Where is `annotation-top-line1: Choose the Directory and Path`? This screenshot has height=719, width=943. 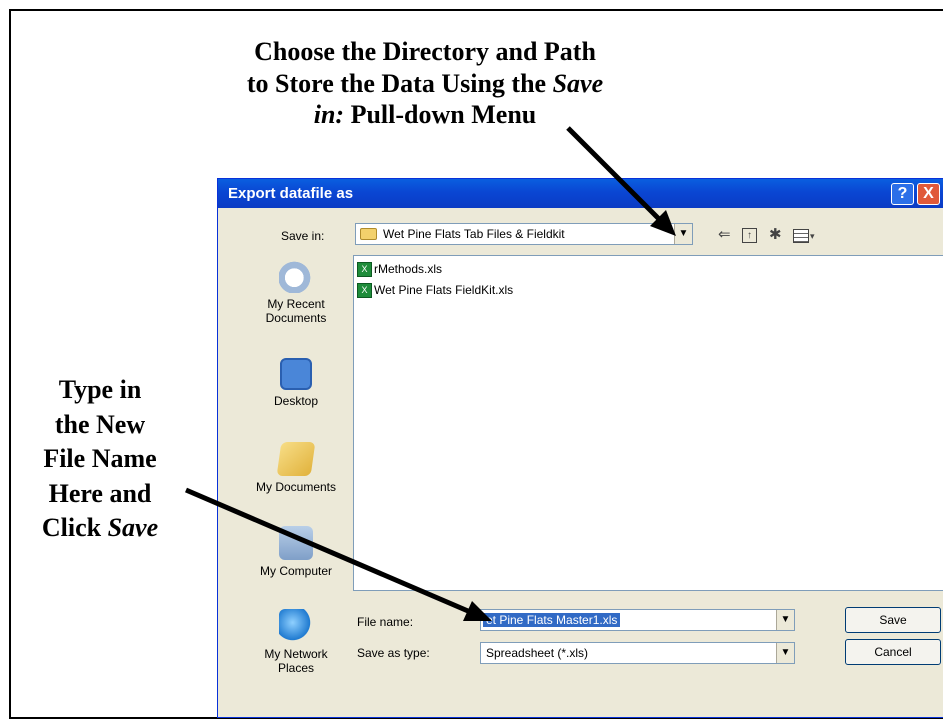
annotation-top-line1: Choose the Directory and Path is located at coordinates (425, 51).